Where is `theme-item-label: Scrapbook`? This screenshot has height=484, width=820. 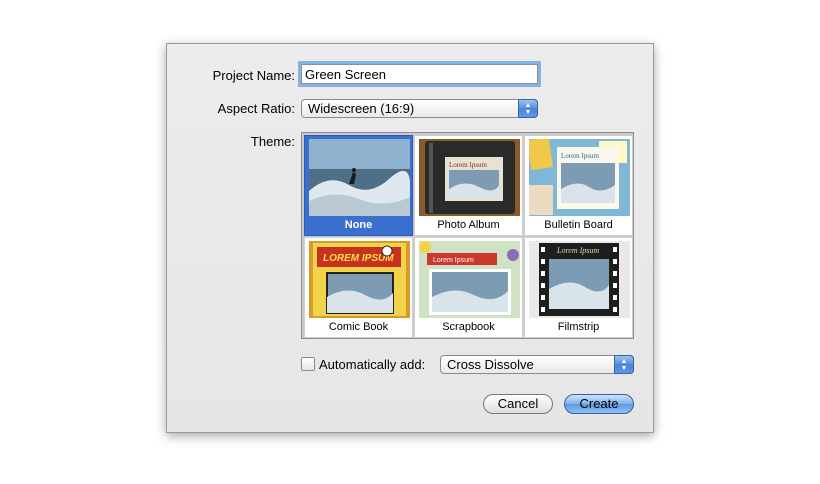 theme-item-label: Scrapbook is located at coordinates (468, 327).